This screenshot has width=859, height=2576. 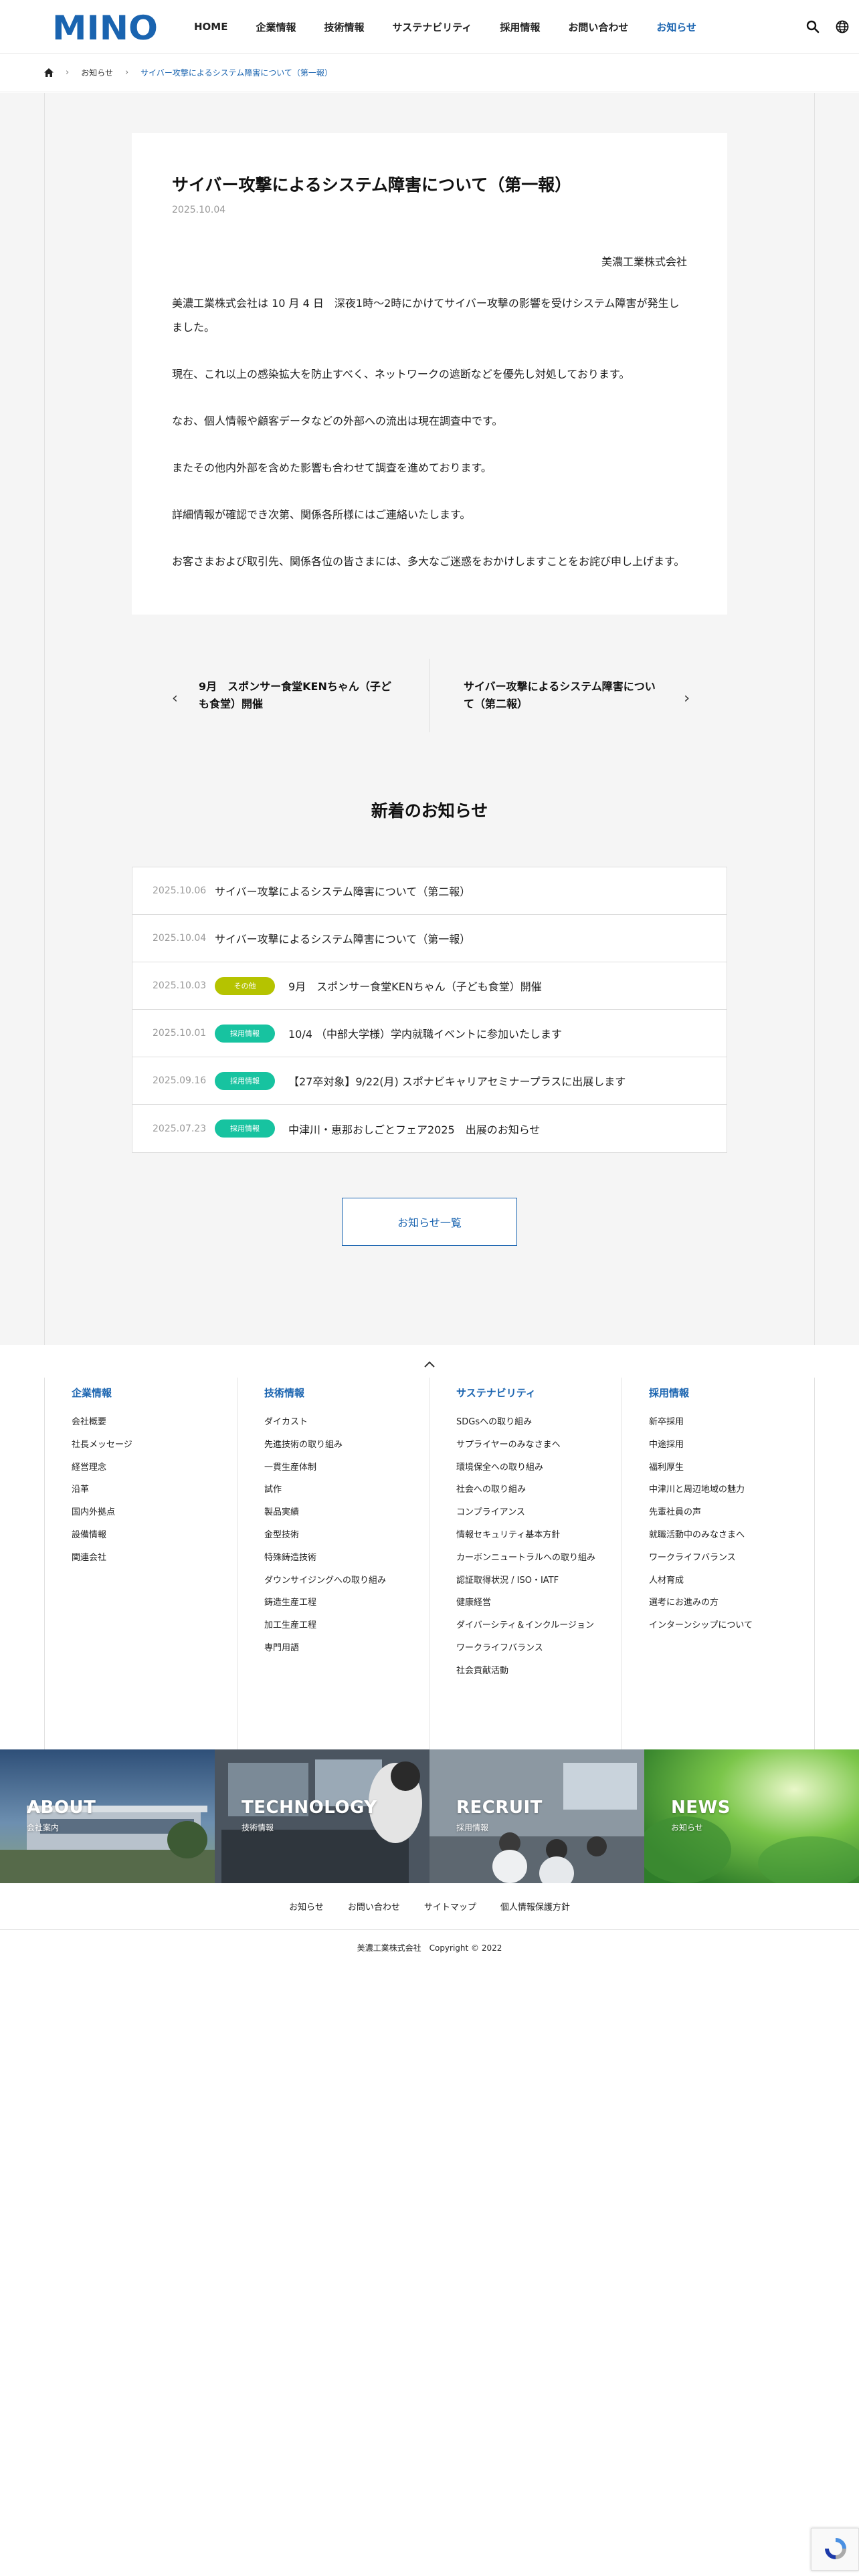 What do you see at coordinates (537, 1816) in the screenshot?
I see `banner-recruit: RECRUIT 採用情報` at bounding box center [537, 1816].